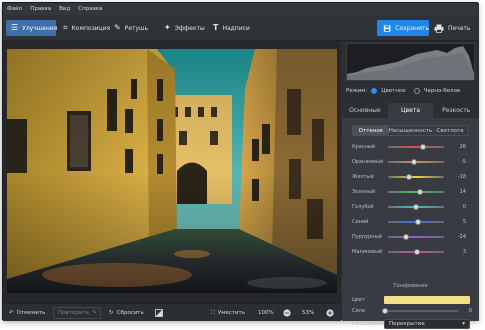  What do you see at coordinates (452, 28) in the screenshot?
I see `print-button: Печать` at bounding box center [452, 28].